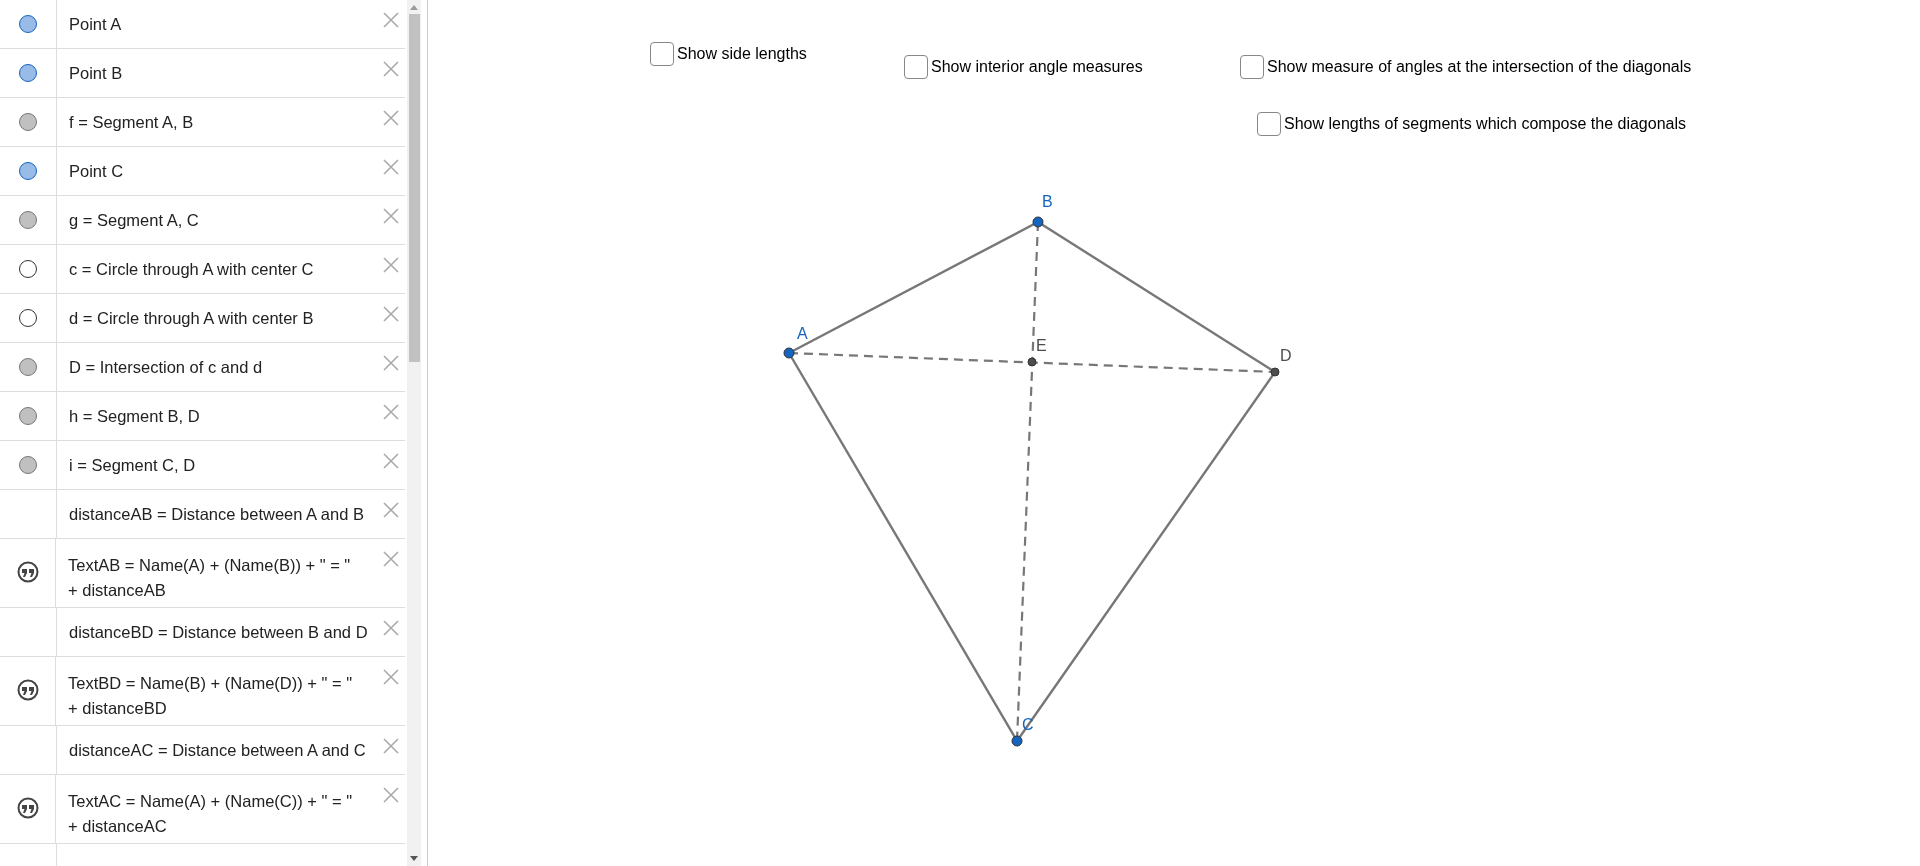 The image size is (1920, 866). What do you see at coordinates (96, 171) in the screenshot?
I see `algebra-entry: Point C` at bounding box center [96, 171].